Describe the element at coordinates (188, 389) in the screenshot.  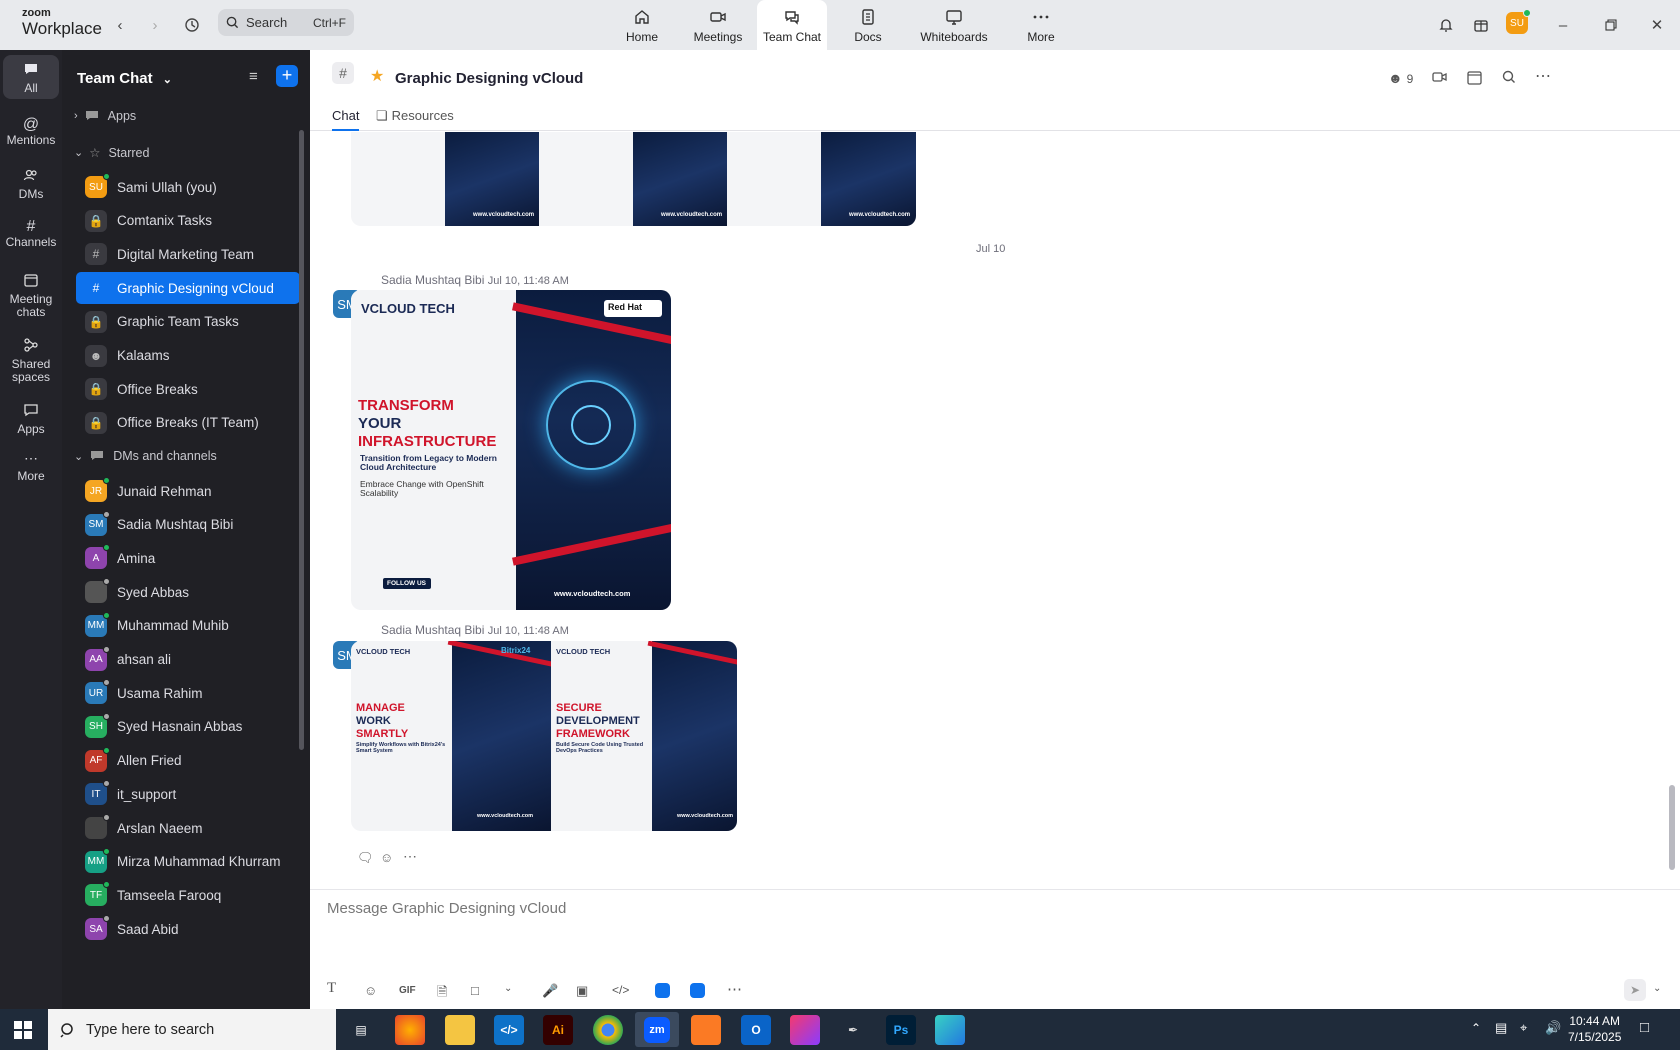
I see `starred-item: 🔒 Office Breaks` at that location.